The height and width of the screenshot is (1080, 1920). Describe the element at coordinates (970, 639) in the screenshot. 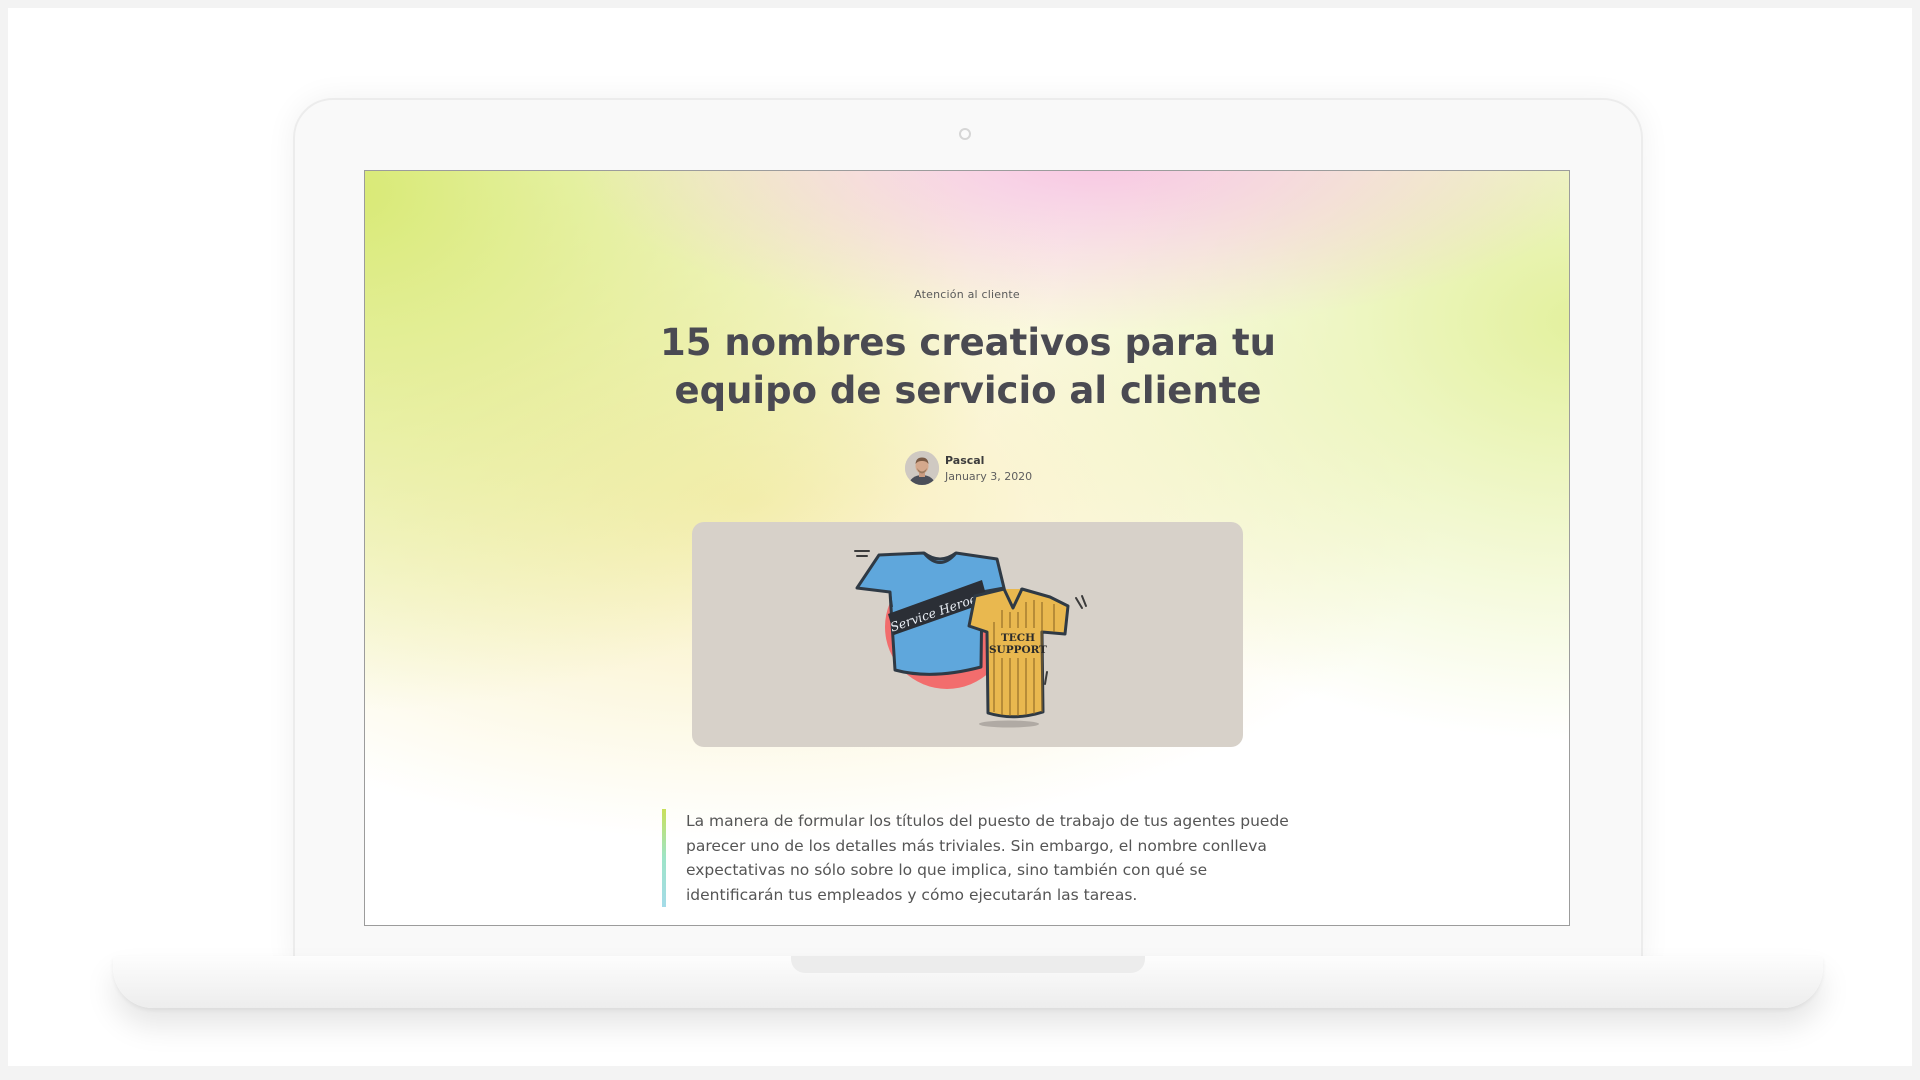

I see `jerseys-illustration: Service Heroes TECH SUPPORT` at that location.